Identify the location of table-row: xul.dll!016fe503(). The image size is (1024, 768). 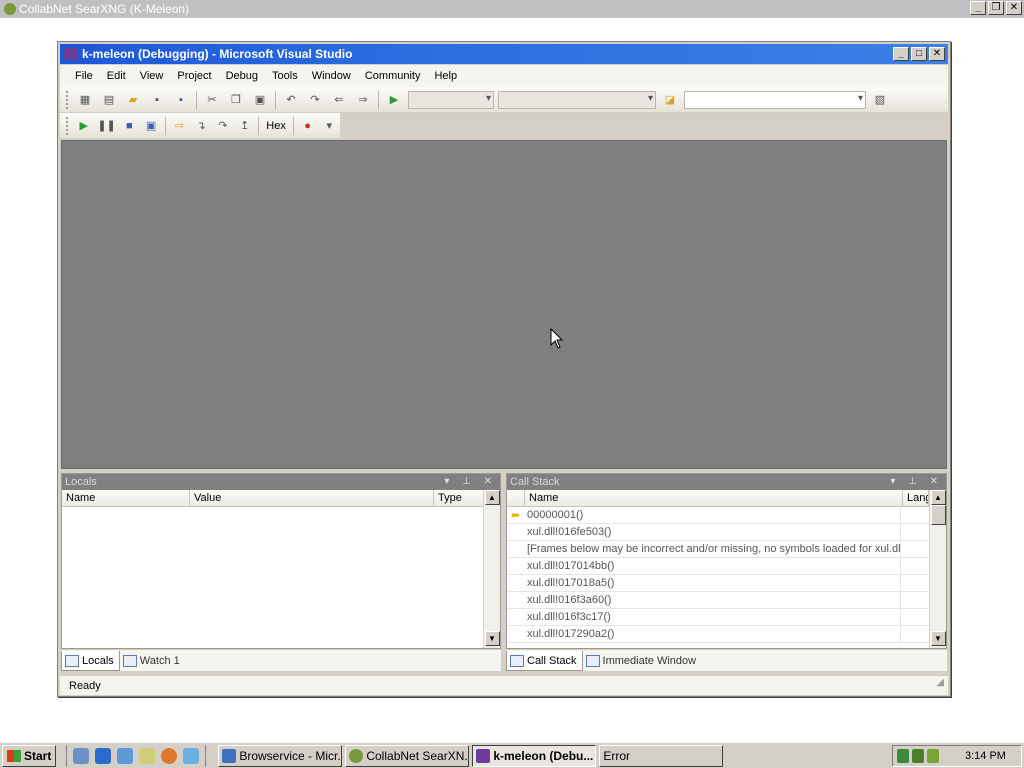
(726, 532).